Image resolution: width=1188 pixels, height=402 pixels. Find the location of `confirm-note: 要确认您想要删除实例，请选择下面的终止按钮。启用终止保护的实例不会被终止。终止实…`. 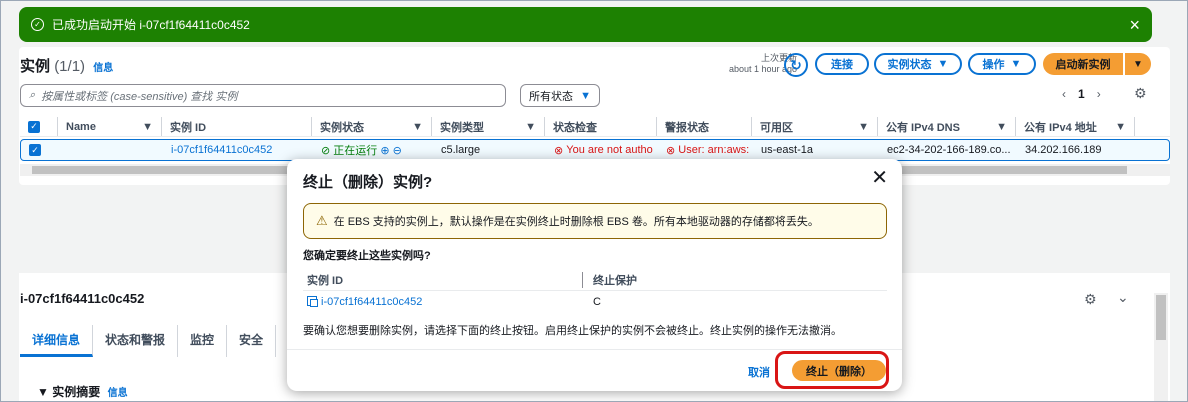

confirm-note: 要确认您想要删除实例，请选择下面的终止按钮。启用终止保护的实例不会被终止。终止实… is located at coordinates (572, 331).